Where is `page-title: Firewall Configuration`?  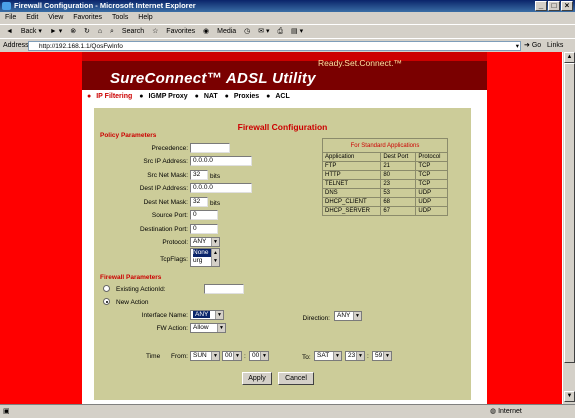
page-title: Firewall Configuration is located at coordinates (282, 127).